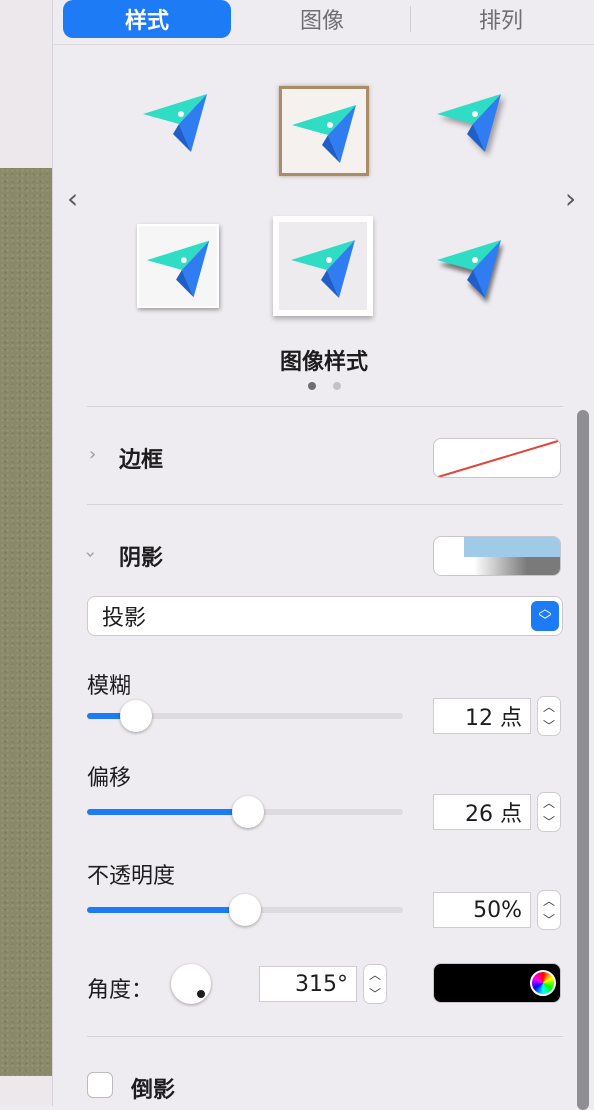 The image size is (594, 1110). I want to click on angle-stepper: ︿ ﹀, so click(375, 984).